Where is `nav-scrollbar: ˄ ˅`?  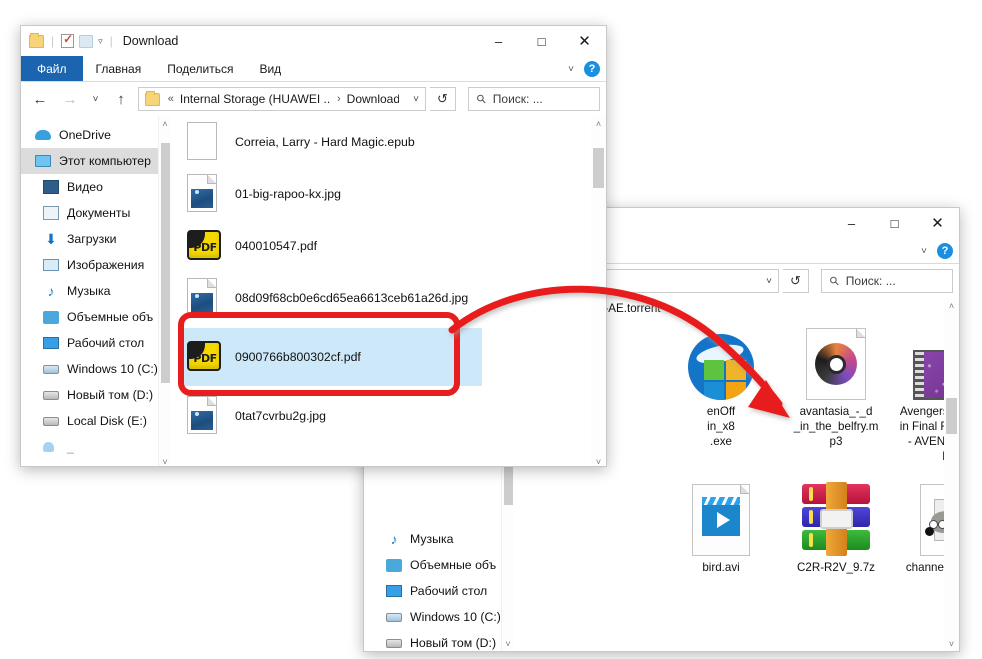
nav-scrollbar: ˄ ˅ is located at coordinates (164, 291).